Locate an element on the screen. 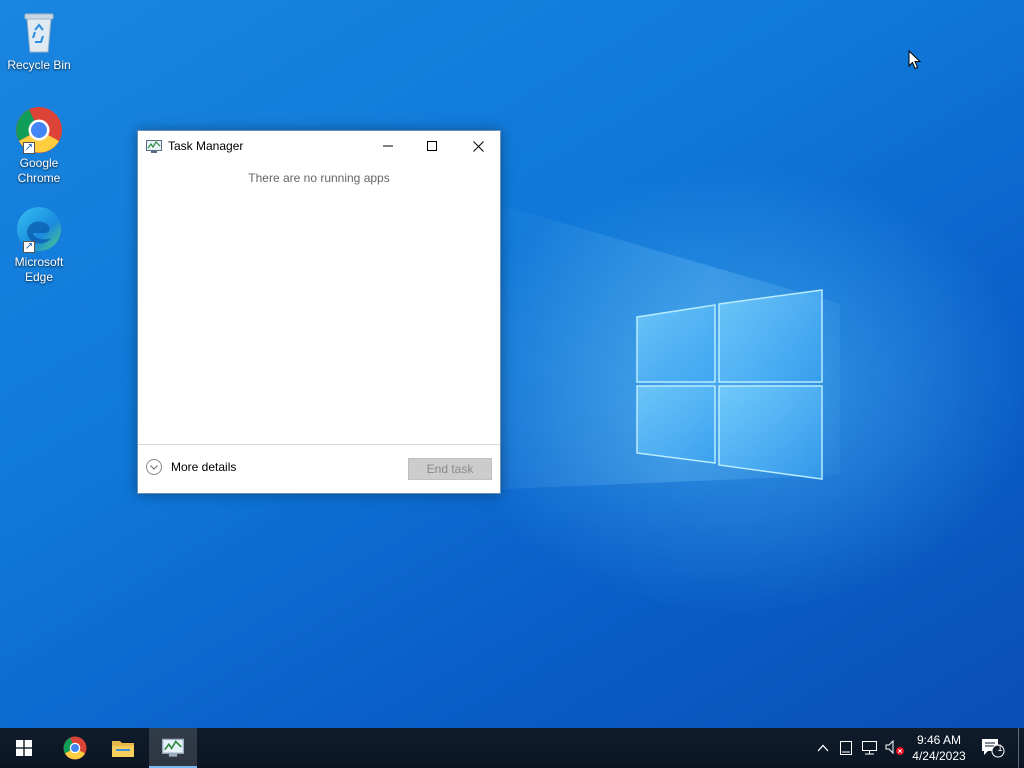  more-details-label: More details is located at coordinates (204, 467).